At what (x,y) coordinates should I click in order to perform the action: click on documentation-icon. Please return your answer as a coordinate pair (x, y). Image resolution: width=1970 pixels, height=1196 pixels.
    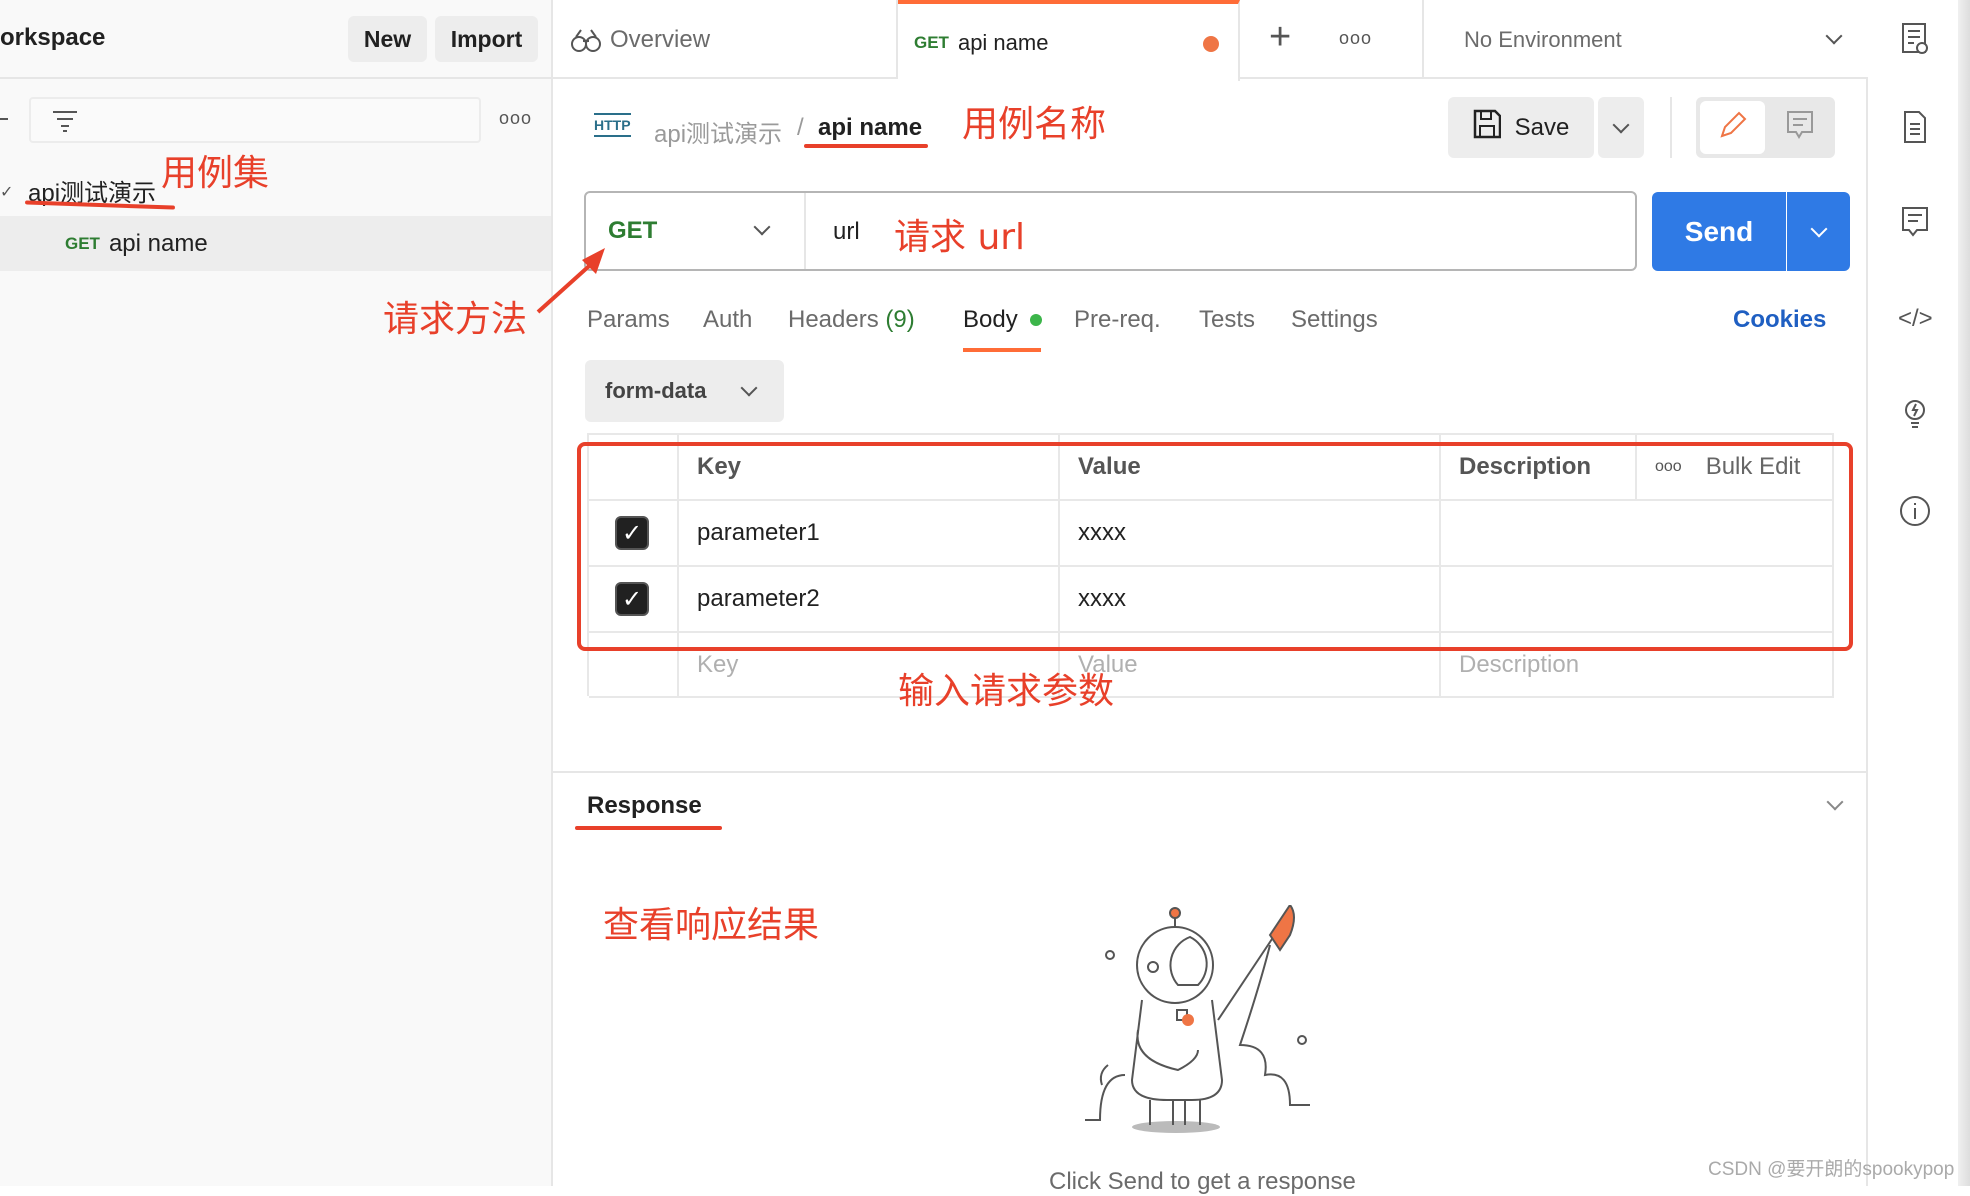
    Looking at the image, I should click on (1915, 127).